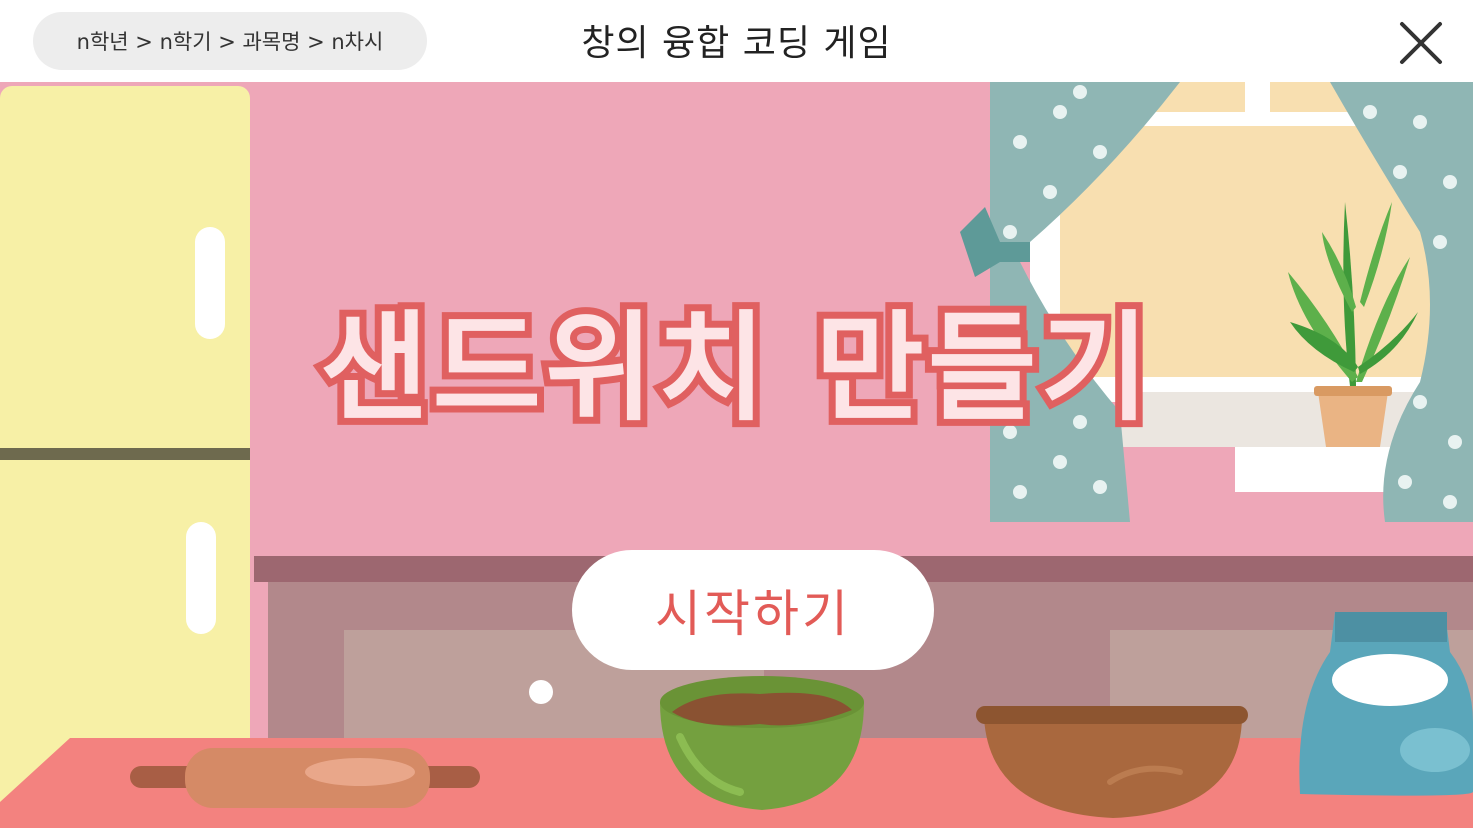  I want to click on game-title: 샌드위치 만들기, so click(734, 368).